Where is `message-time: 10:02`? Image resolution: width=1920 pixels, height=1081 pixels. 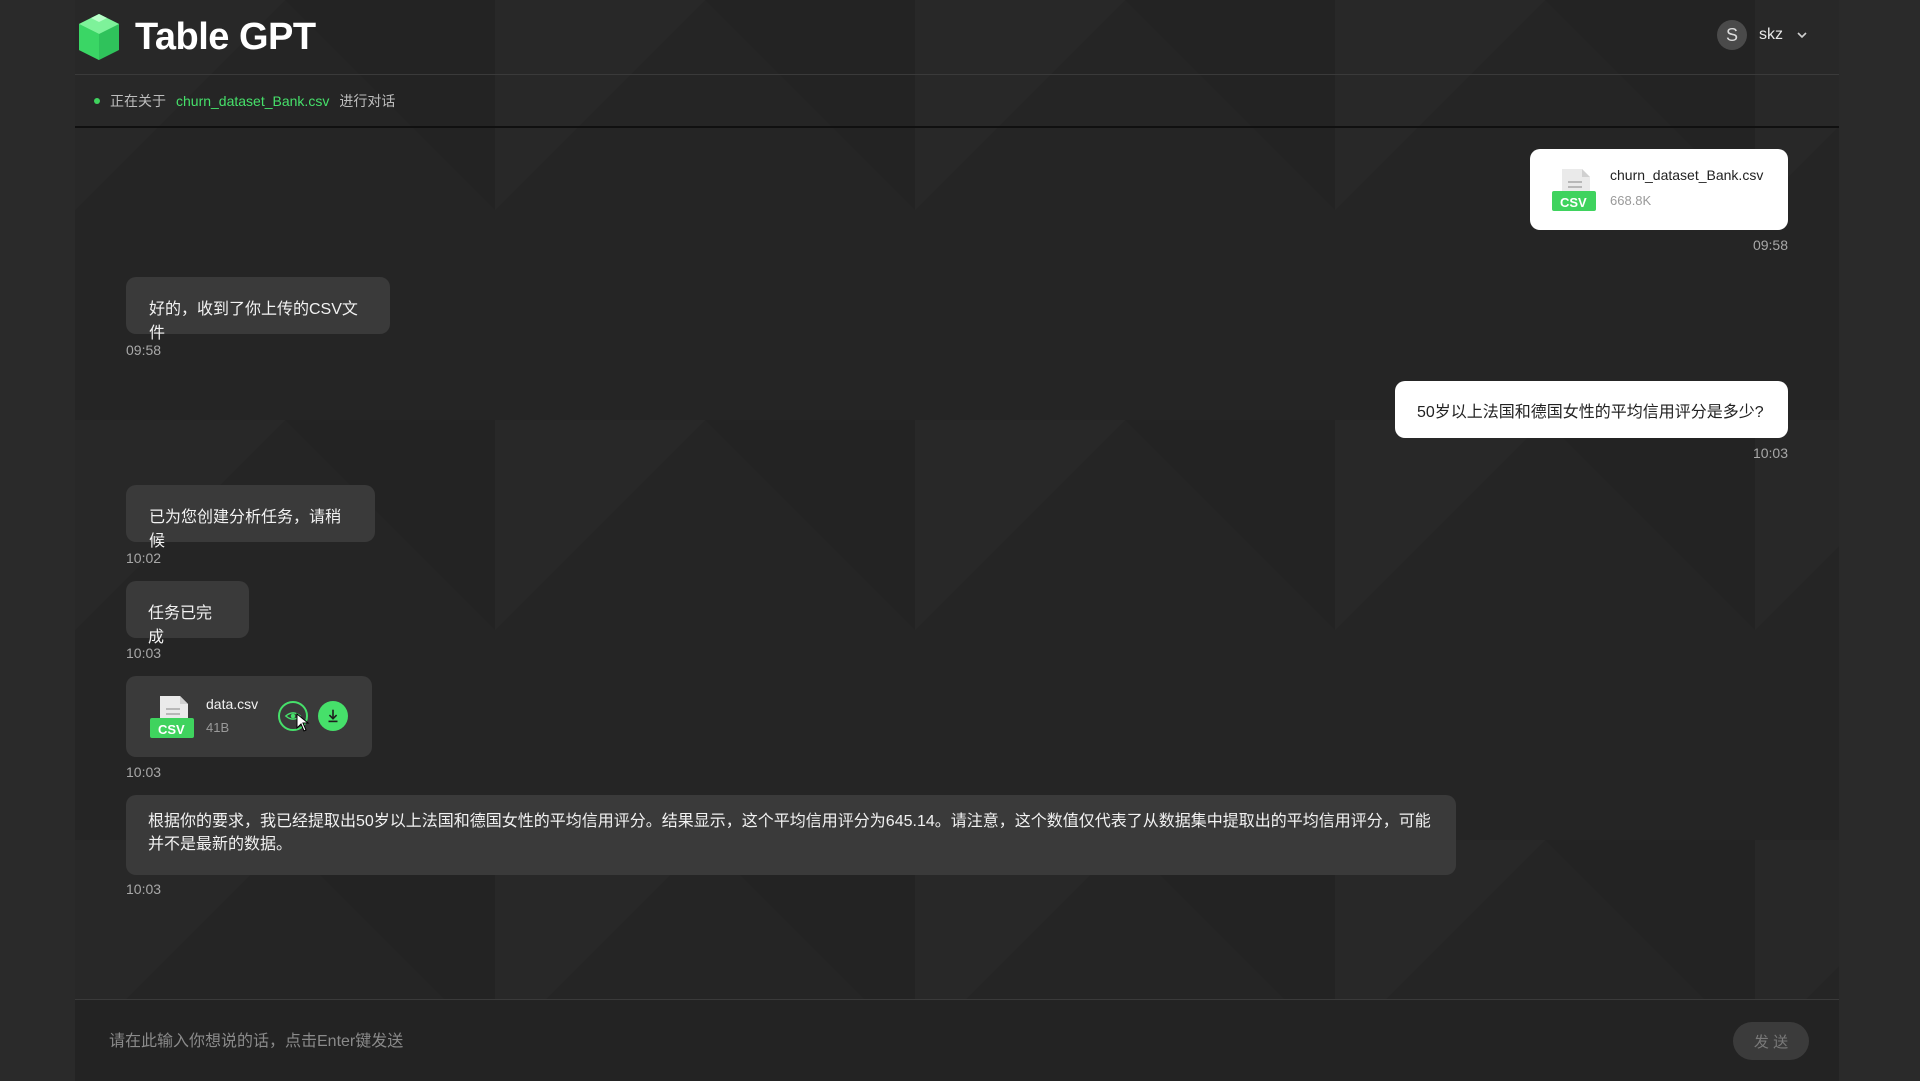
message-time: 10:02 is located at coordinates (144, 558).